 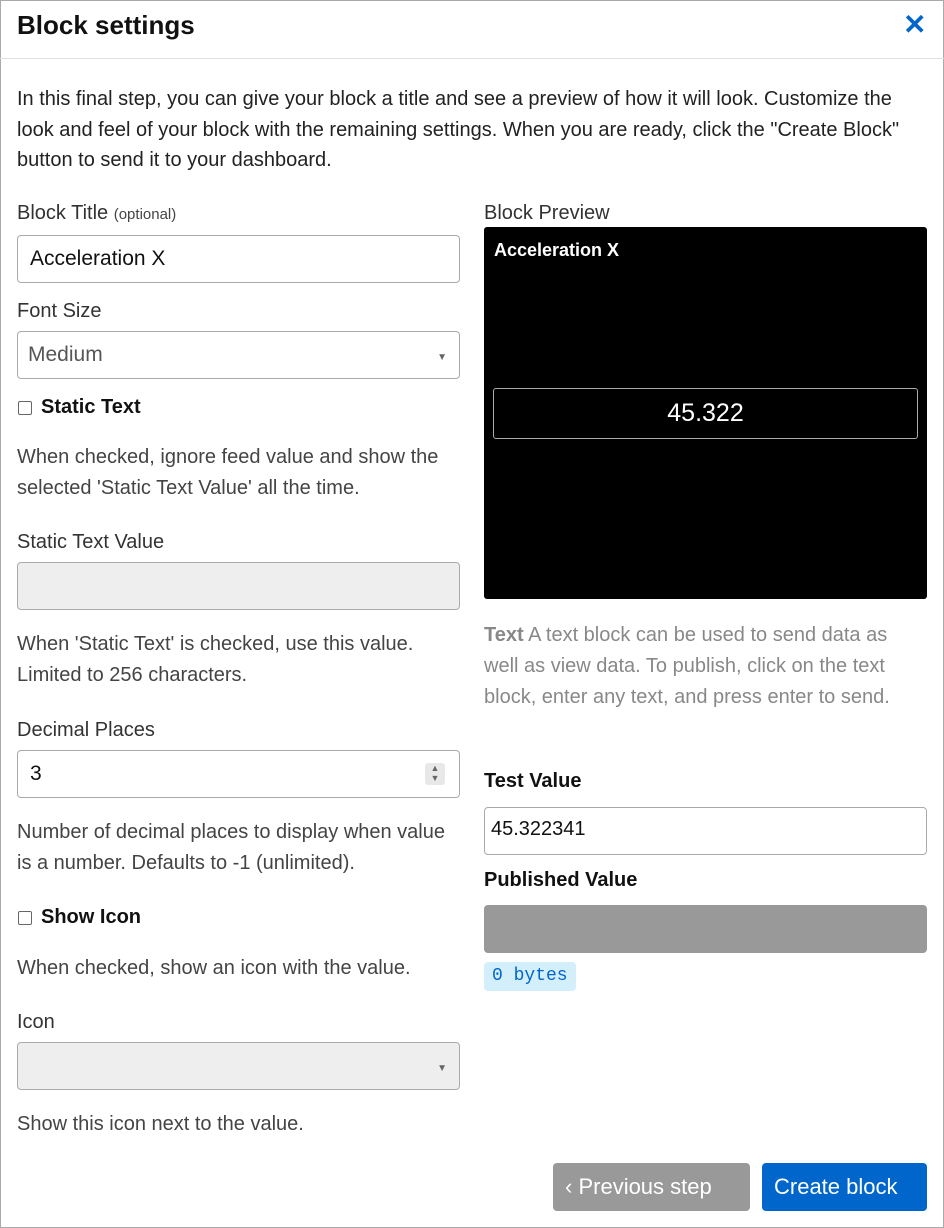 What do you see at coordinates (91, 542) in the screenshot?
I see `static-text-value-label: Static Text Value` at bounding box center [91, 542].